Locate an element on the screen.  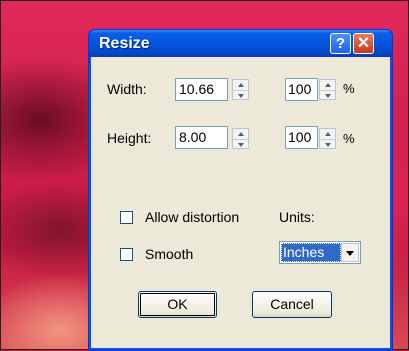
width-percent-spinner is located at coordinates (327, 89).